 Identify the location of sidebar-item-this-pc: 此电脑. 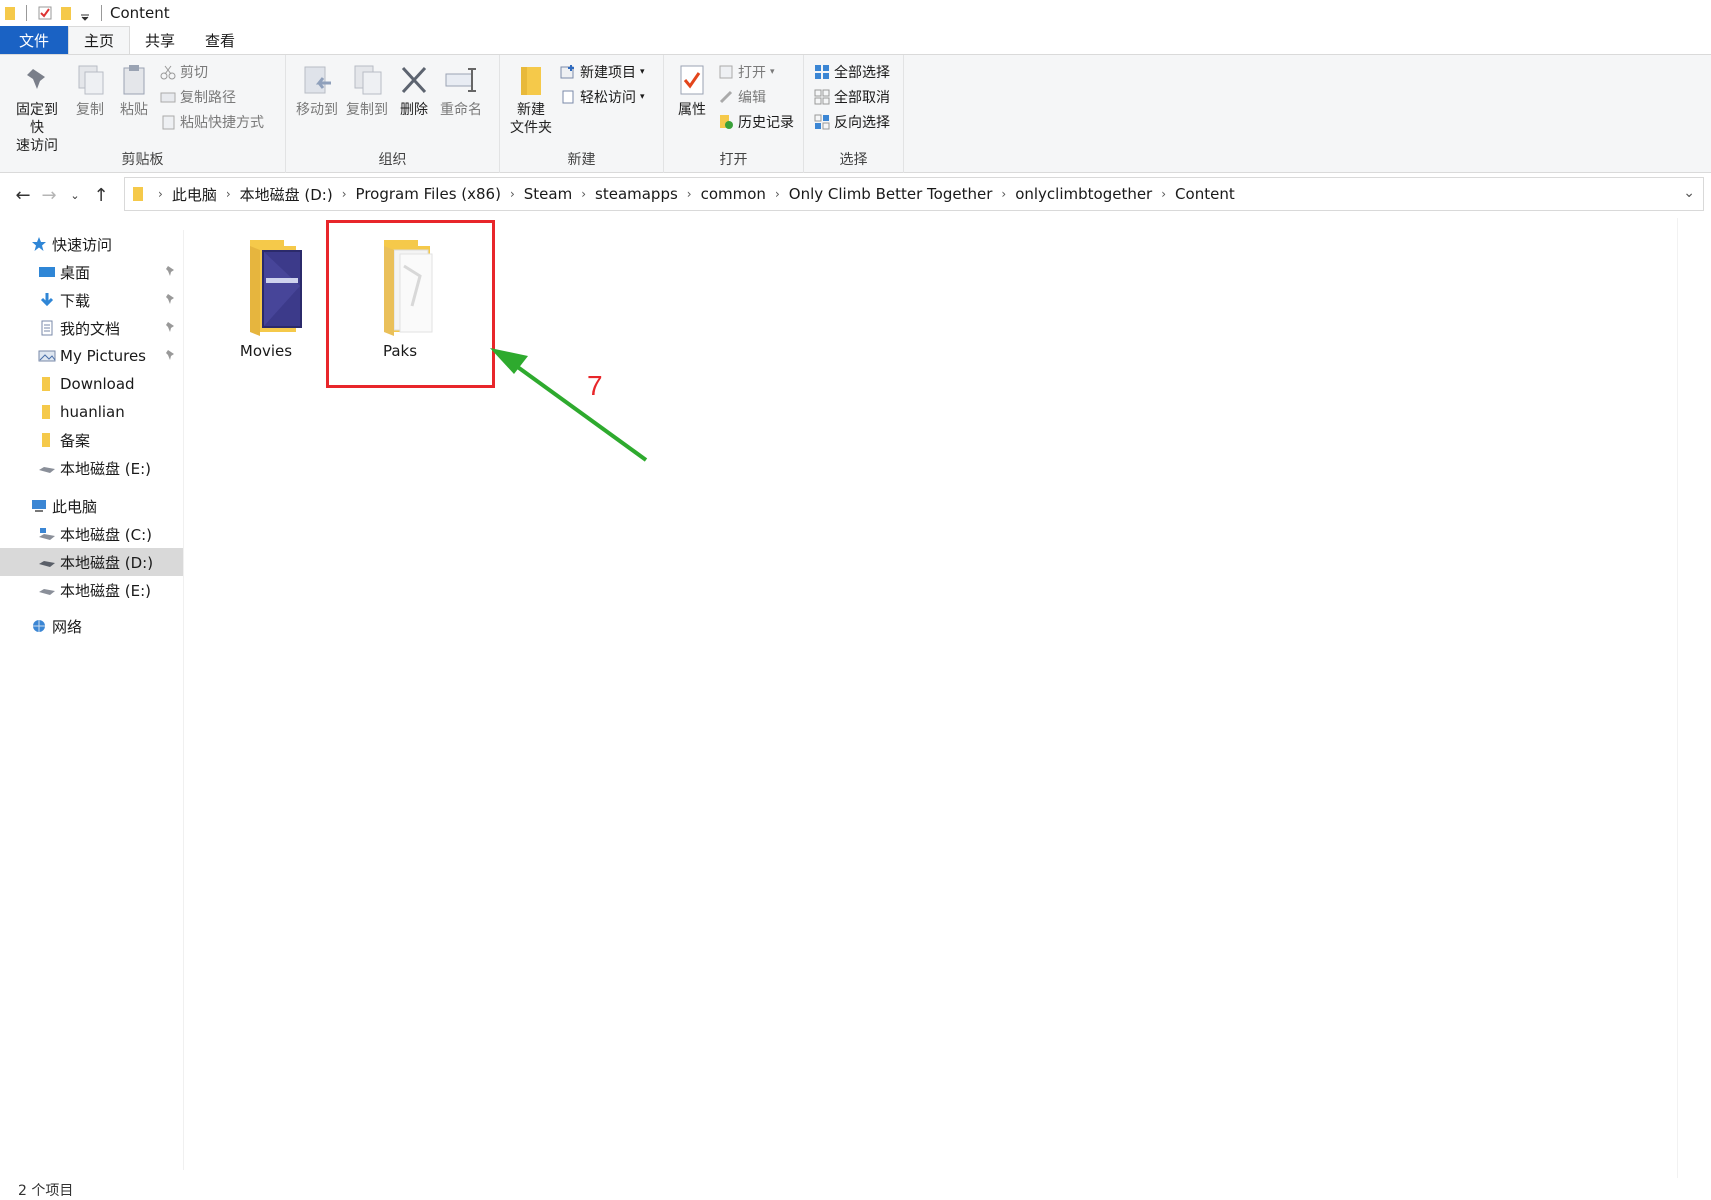
(91, 506).